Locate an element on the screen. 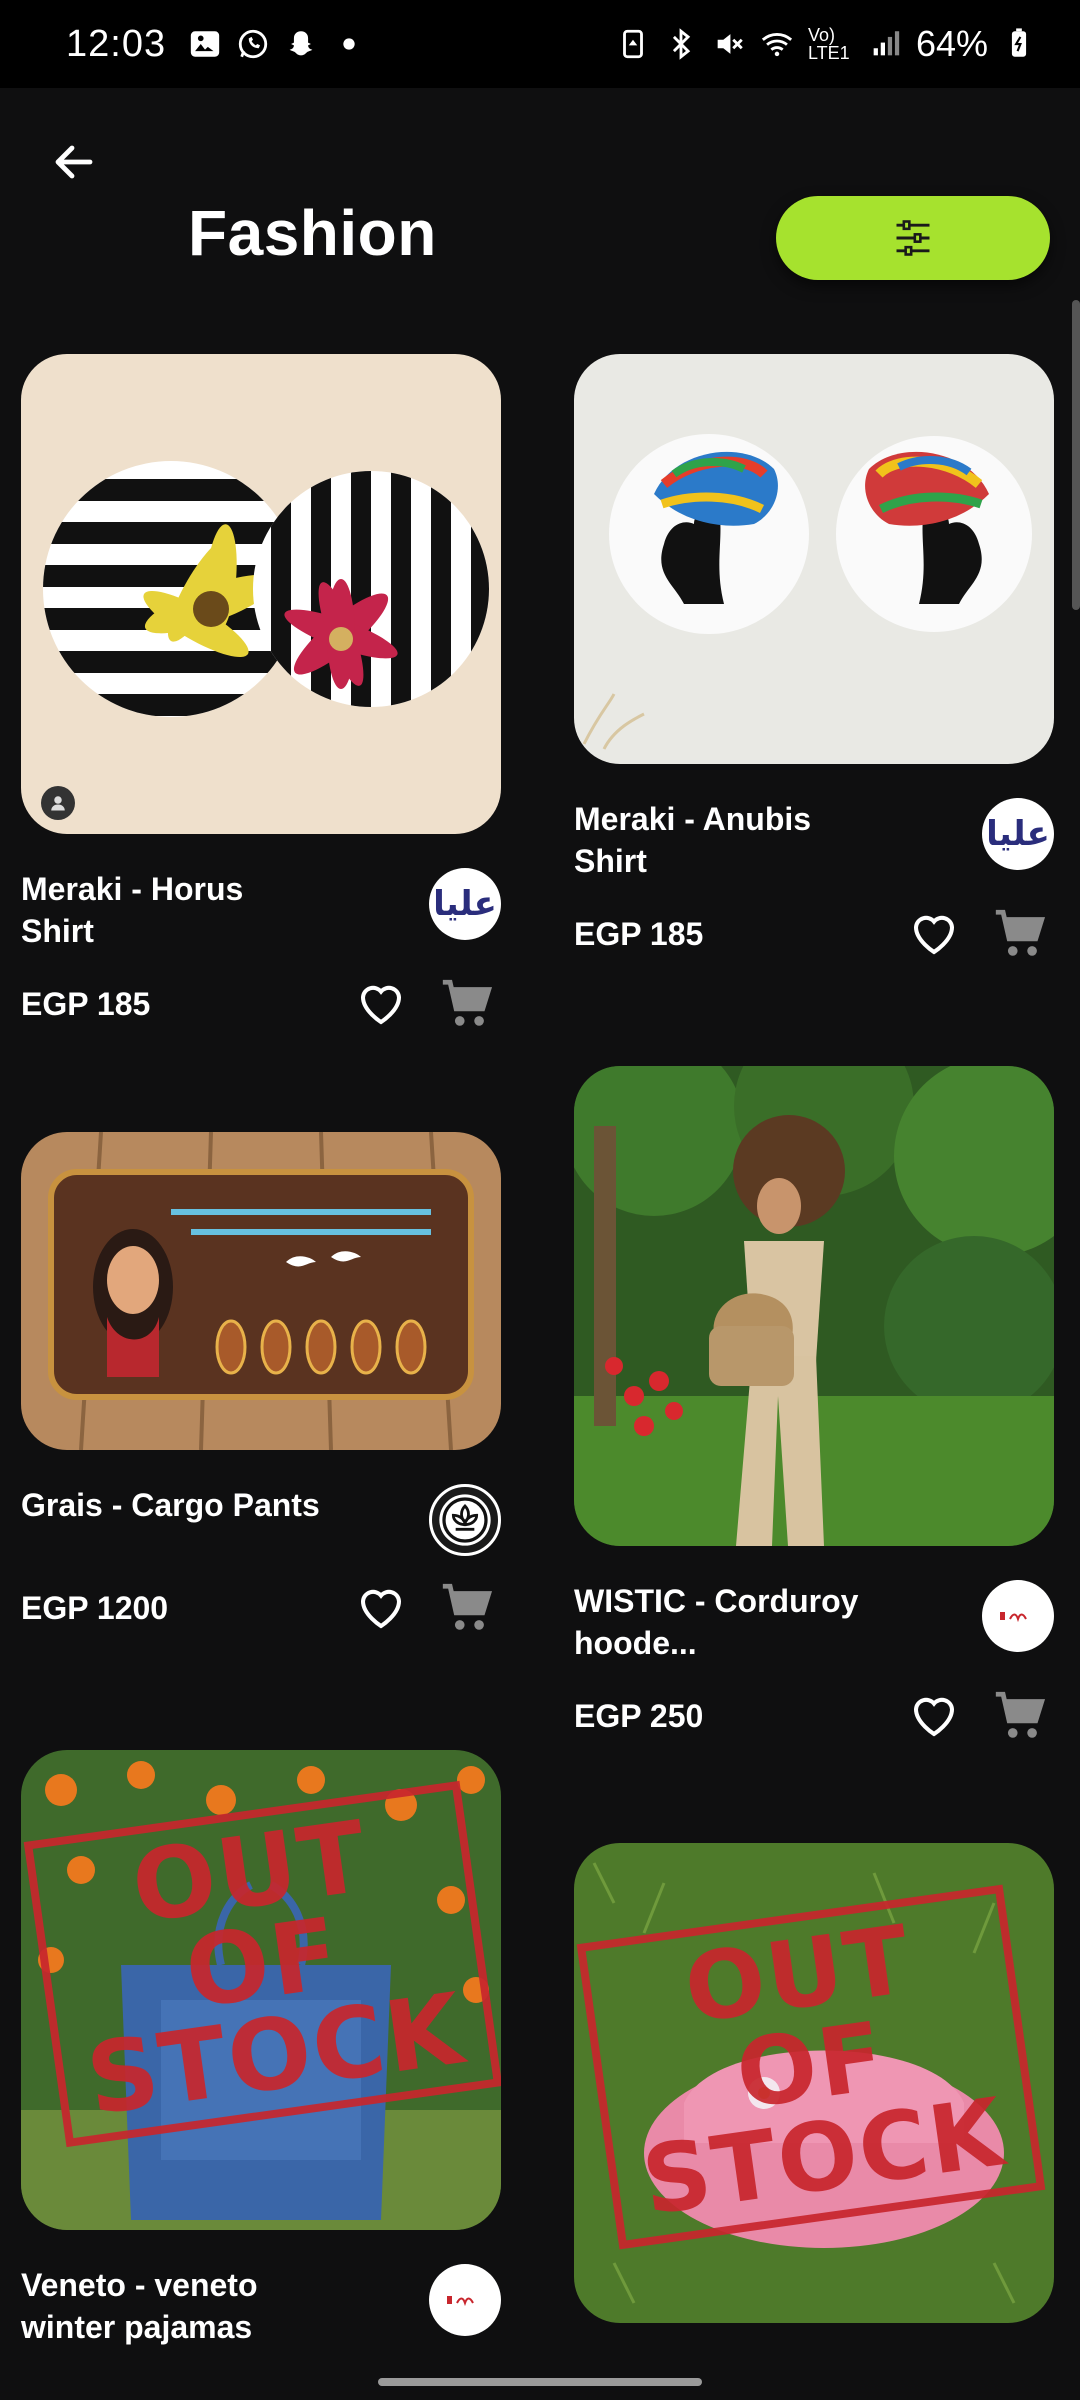 This screenshot has width=1080, height=2400. back-button is located at coordinates (74, 162).